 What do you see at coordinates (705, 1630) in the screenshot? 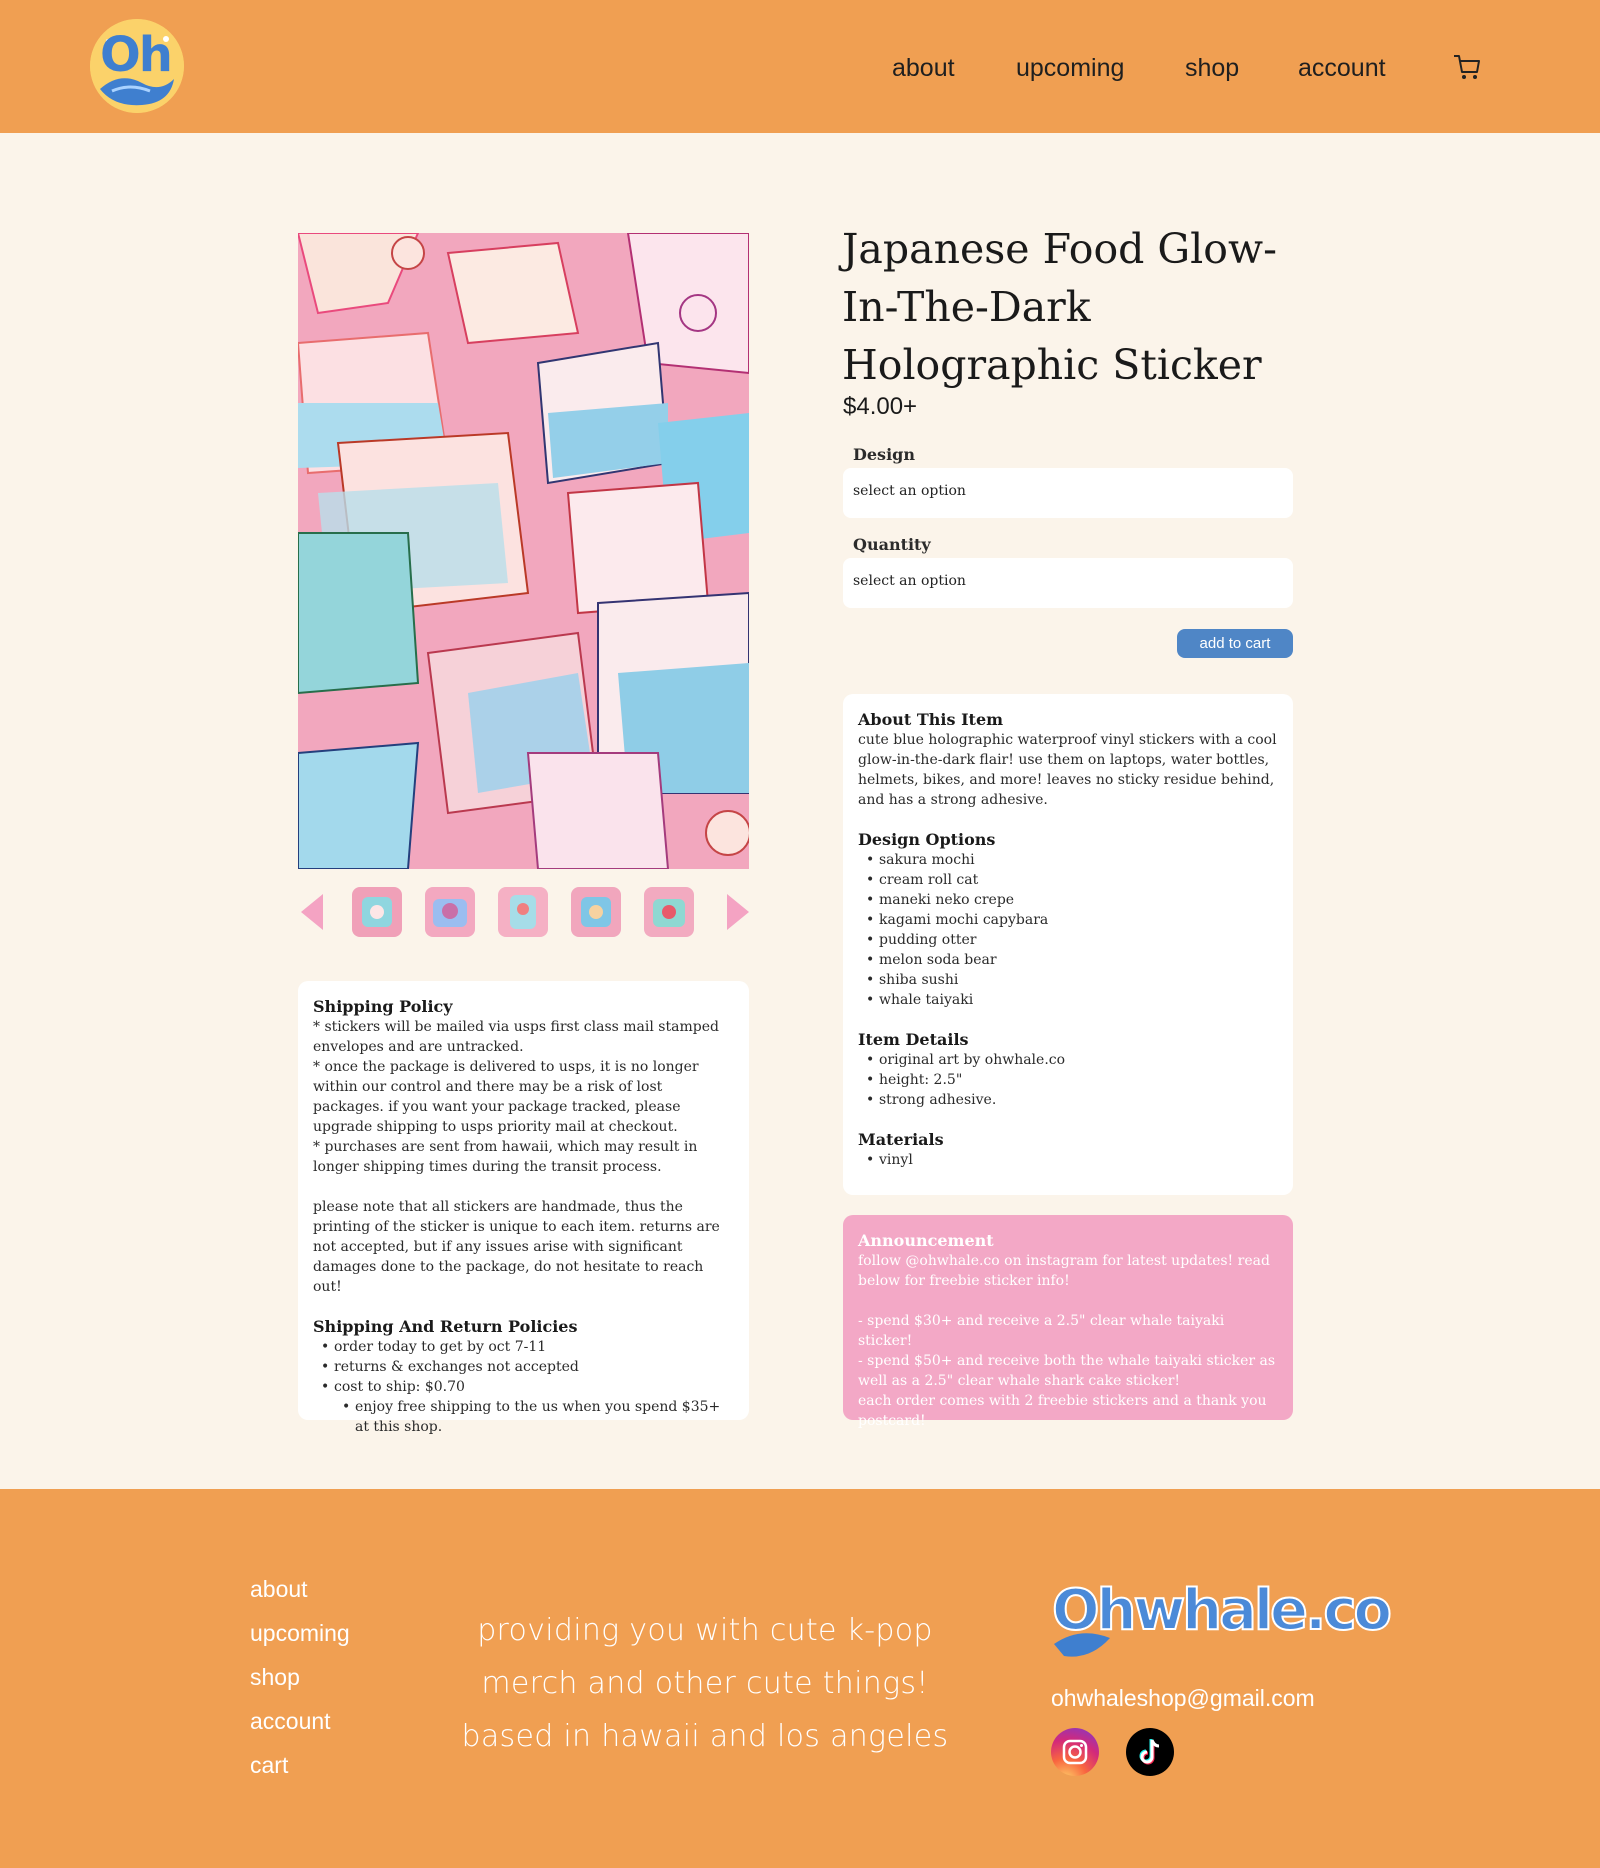
I see `tagline-line: providing you with cute k-pop` at bounding box center [705, 1630].